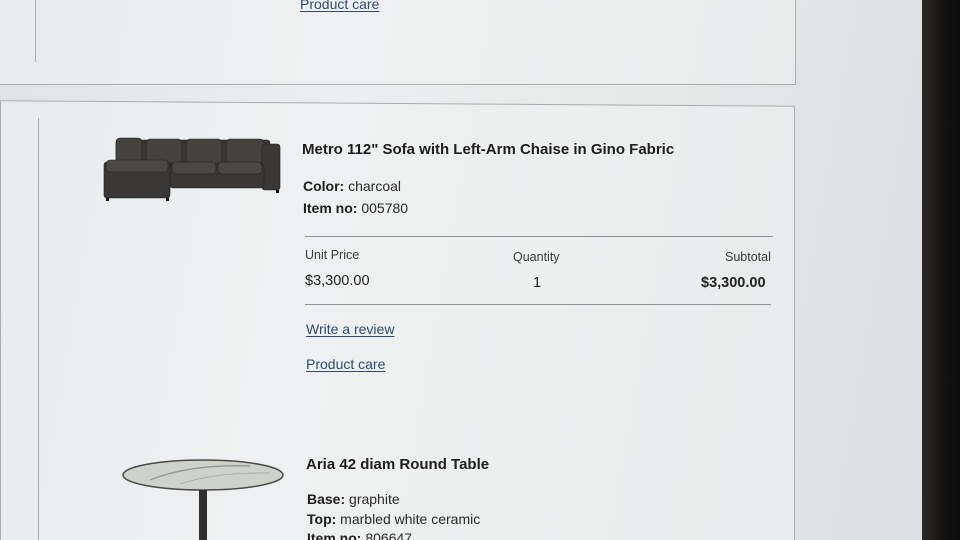  Describe the element at coordinates (203, 499) in the screenshot. I see `round-table-image` at that location.